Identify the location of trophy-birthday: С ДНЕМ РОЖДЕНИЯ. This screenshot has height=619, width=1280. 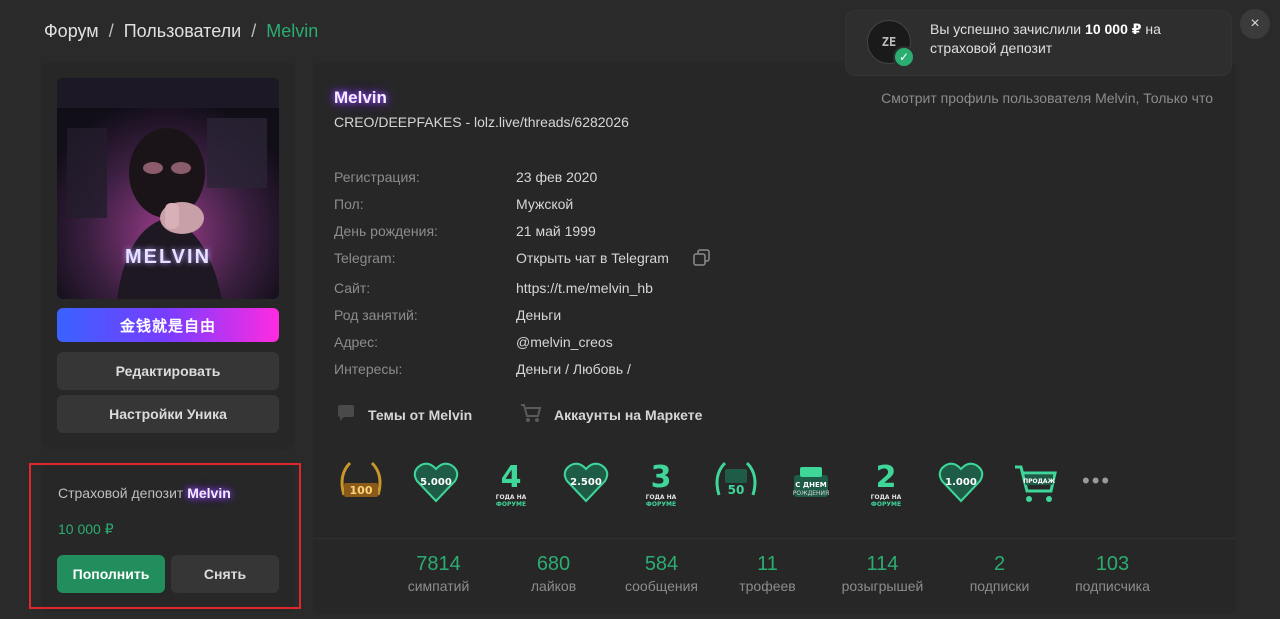
(811, 481).